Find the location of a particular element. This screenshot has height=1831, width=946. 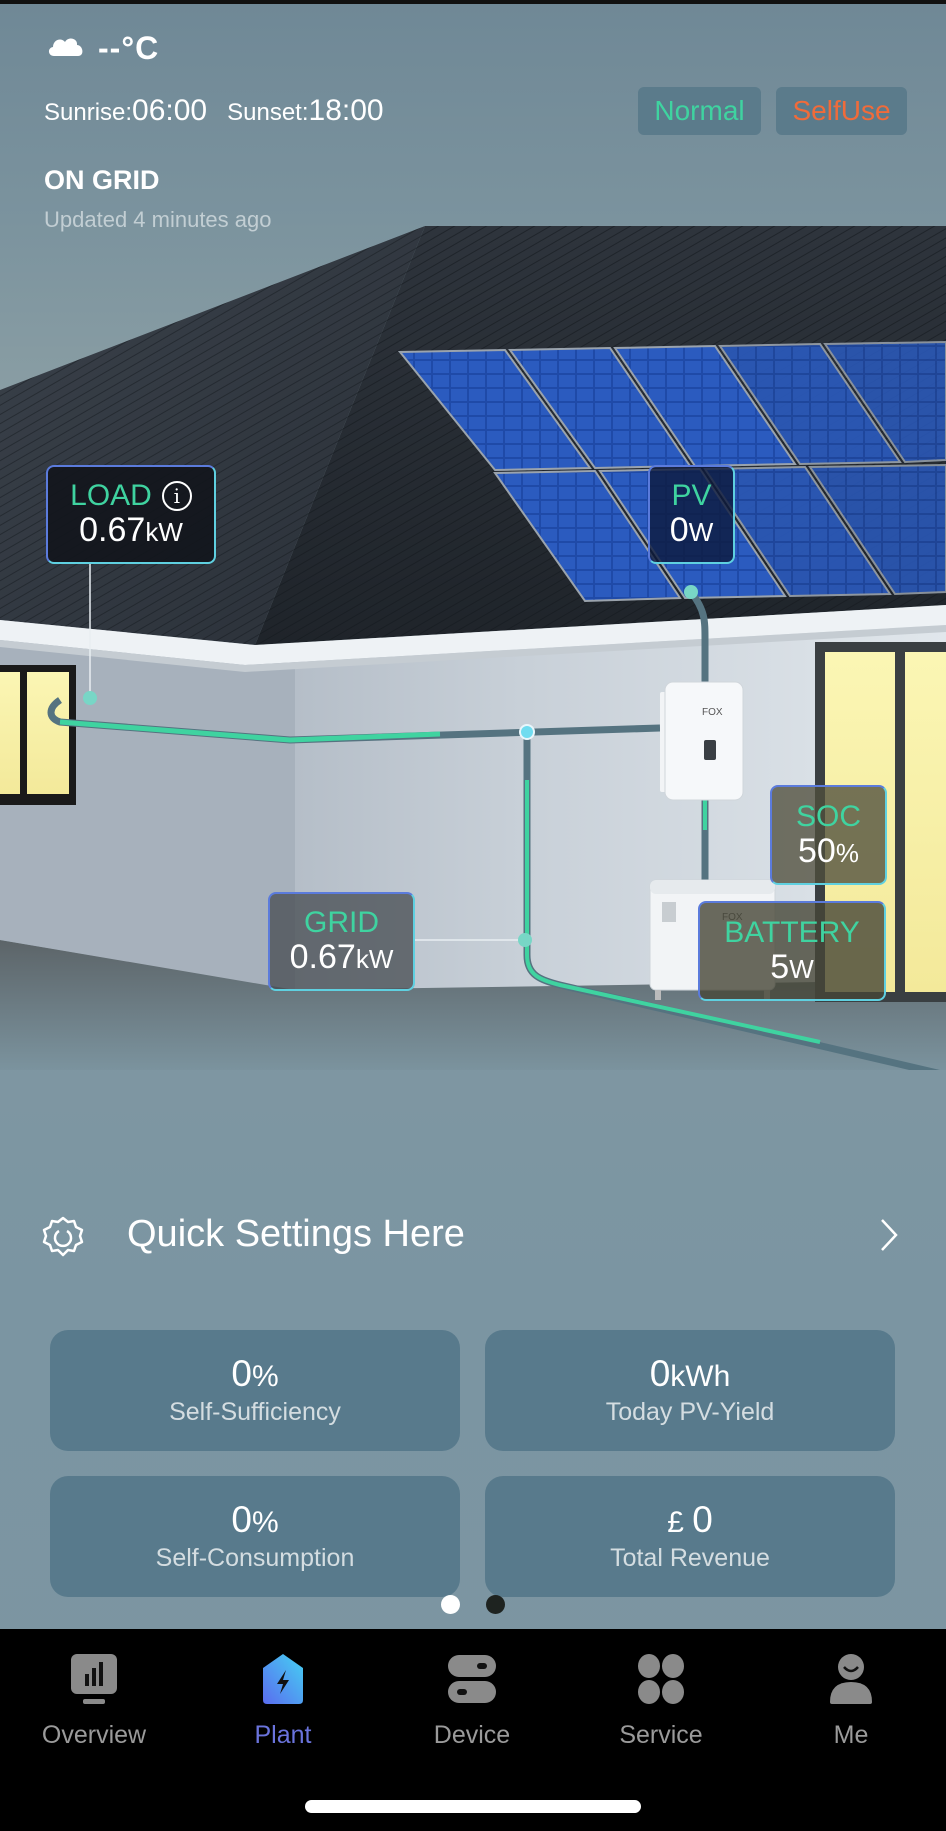

soc-box: SOC 50% is located at coordinates (828, 835).